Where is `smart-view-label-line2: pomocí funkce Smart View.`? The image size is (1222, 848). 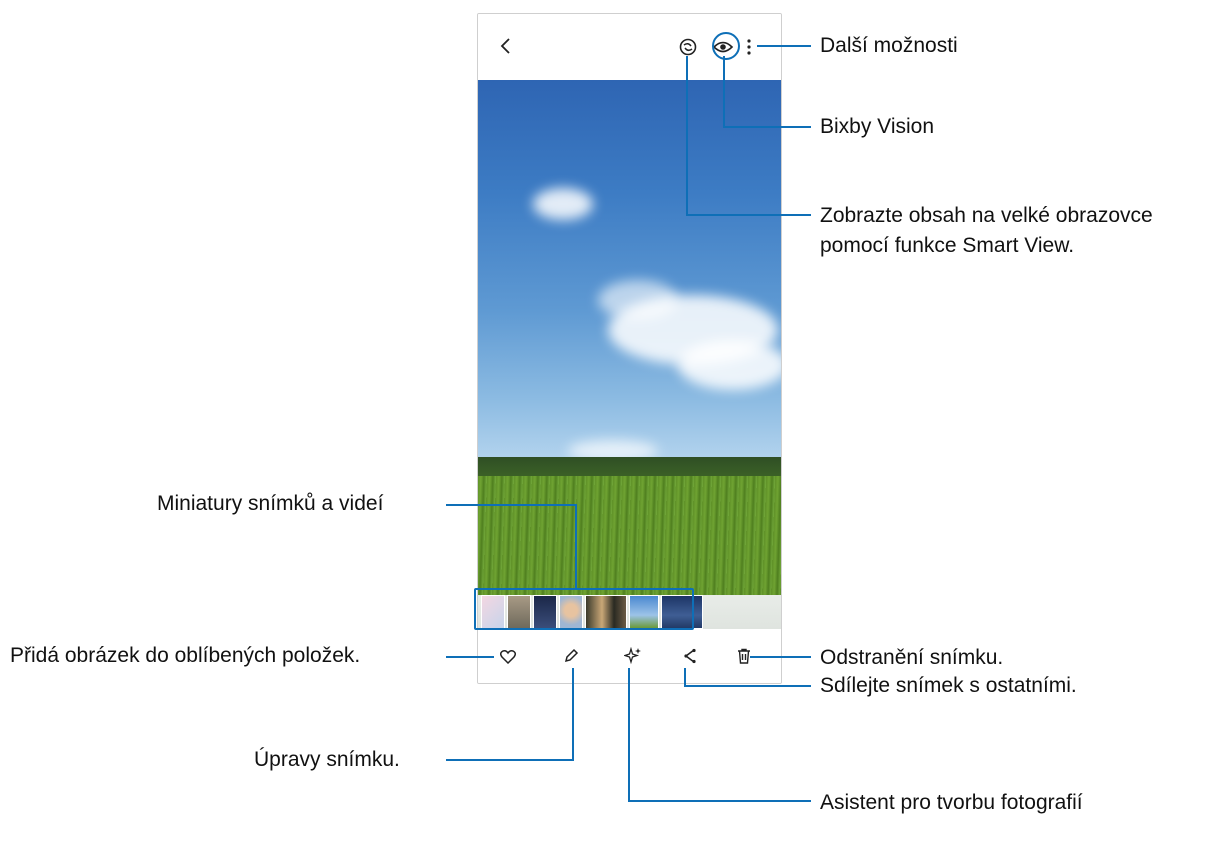
smart-view-label-line2: pomocí funkce Smart View. is located at coordinates (947, 245).